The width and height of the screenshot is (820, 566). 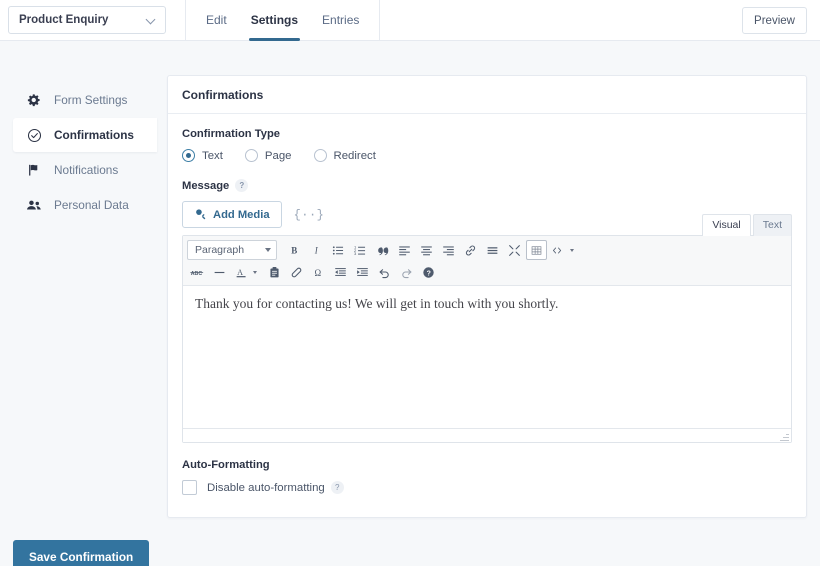 I want to click on svg-text: B, so click(x=294, y=250).